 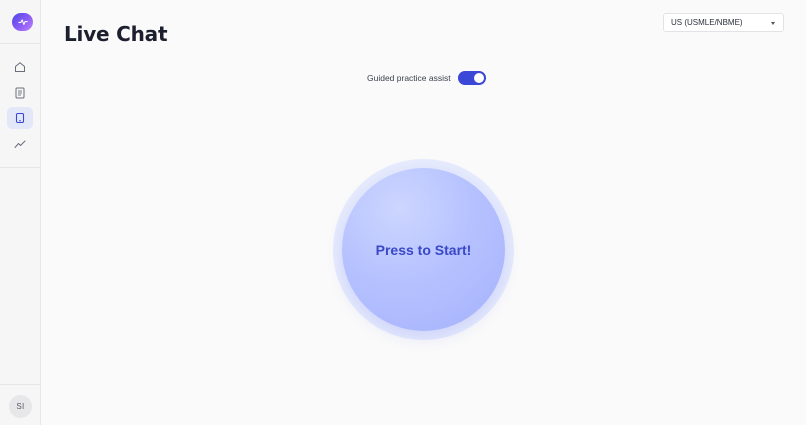 What do you see at coordinates (478, 78) in the screenshot?
I see `toggle-knob` at bounding box center [478, 78].